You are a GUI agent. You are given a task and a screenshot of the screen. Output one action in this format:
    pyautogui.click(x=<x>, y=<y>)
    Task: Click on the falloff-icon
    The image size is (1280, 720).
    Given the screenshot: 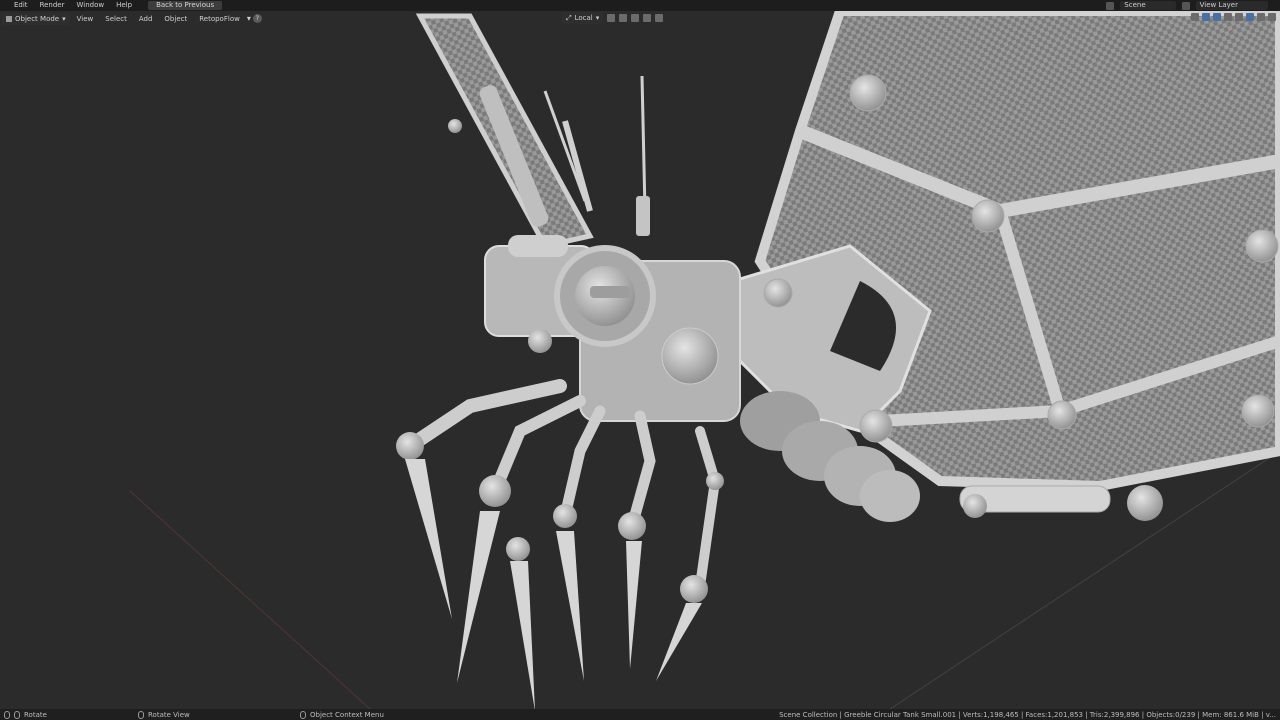 What is the action you would take?
    pyautogui.click(x=659, y=18)
    